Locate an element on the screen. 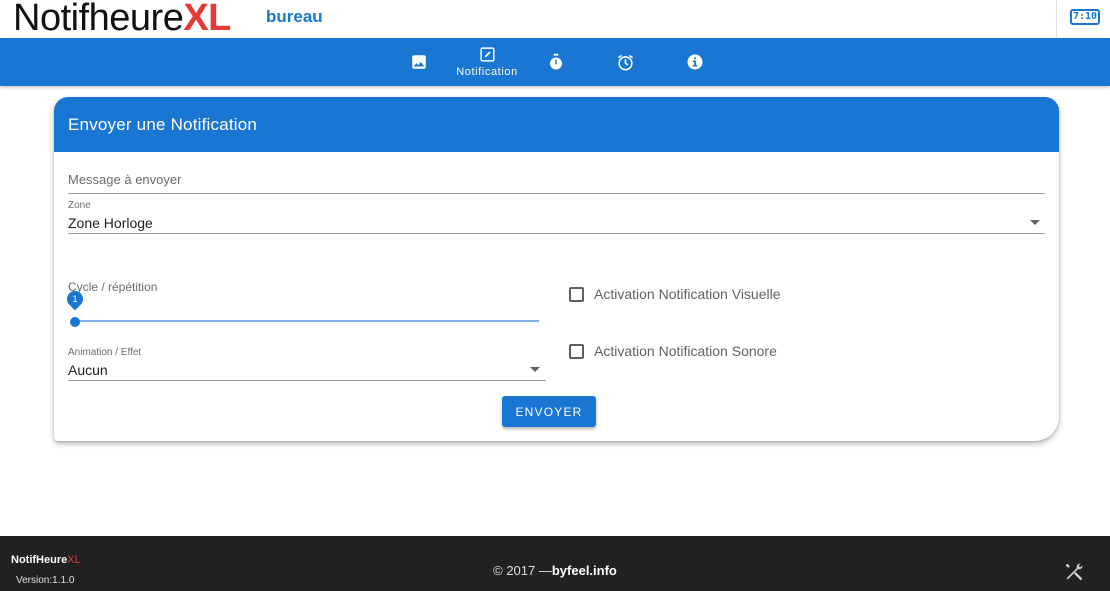  message-placeholder: Message à envoyer is located at coordinates (125, 179).